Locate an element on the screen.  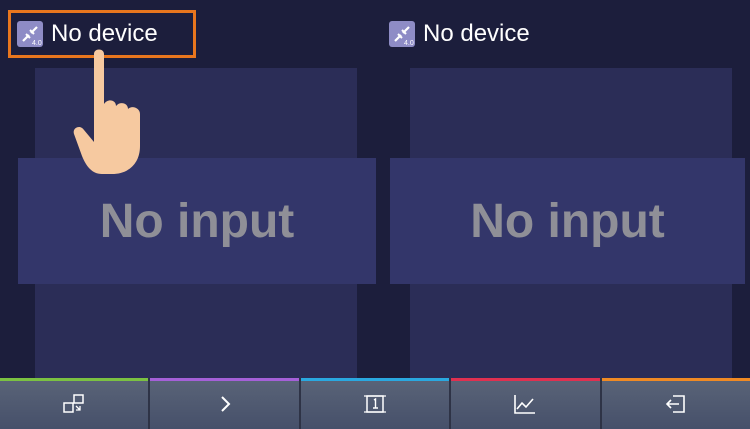
exit-icon is located at coordinates (675, 403).